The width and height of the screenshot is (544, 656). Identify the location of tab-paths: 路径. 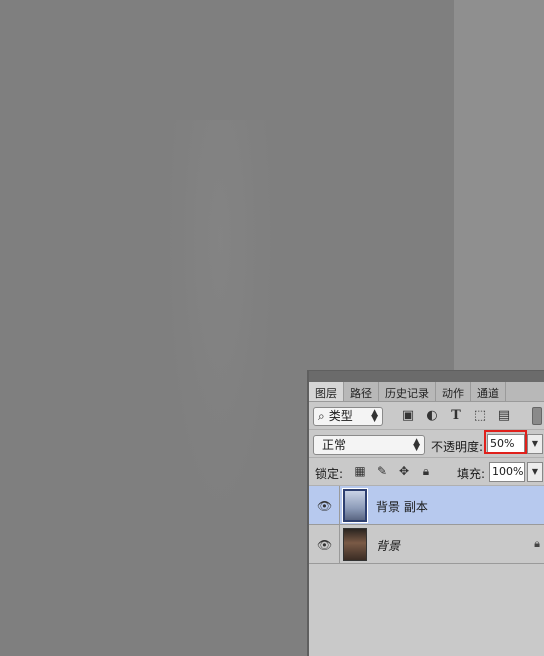
(361, 391).